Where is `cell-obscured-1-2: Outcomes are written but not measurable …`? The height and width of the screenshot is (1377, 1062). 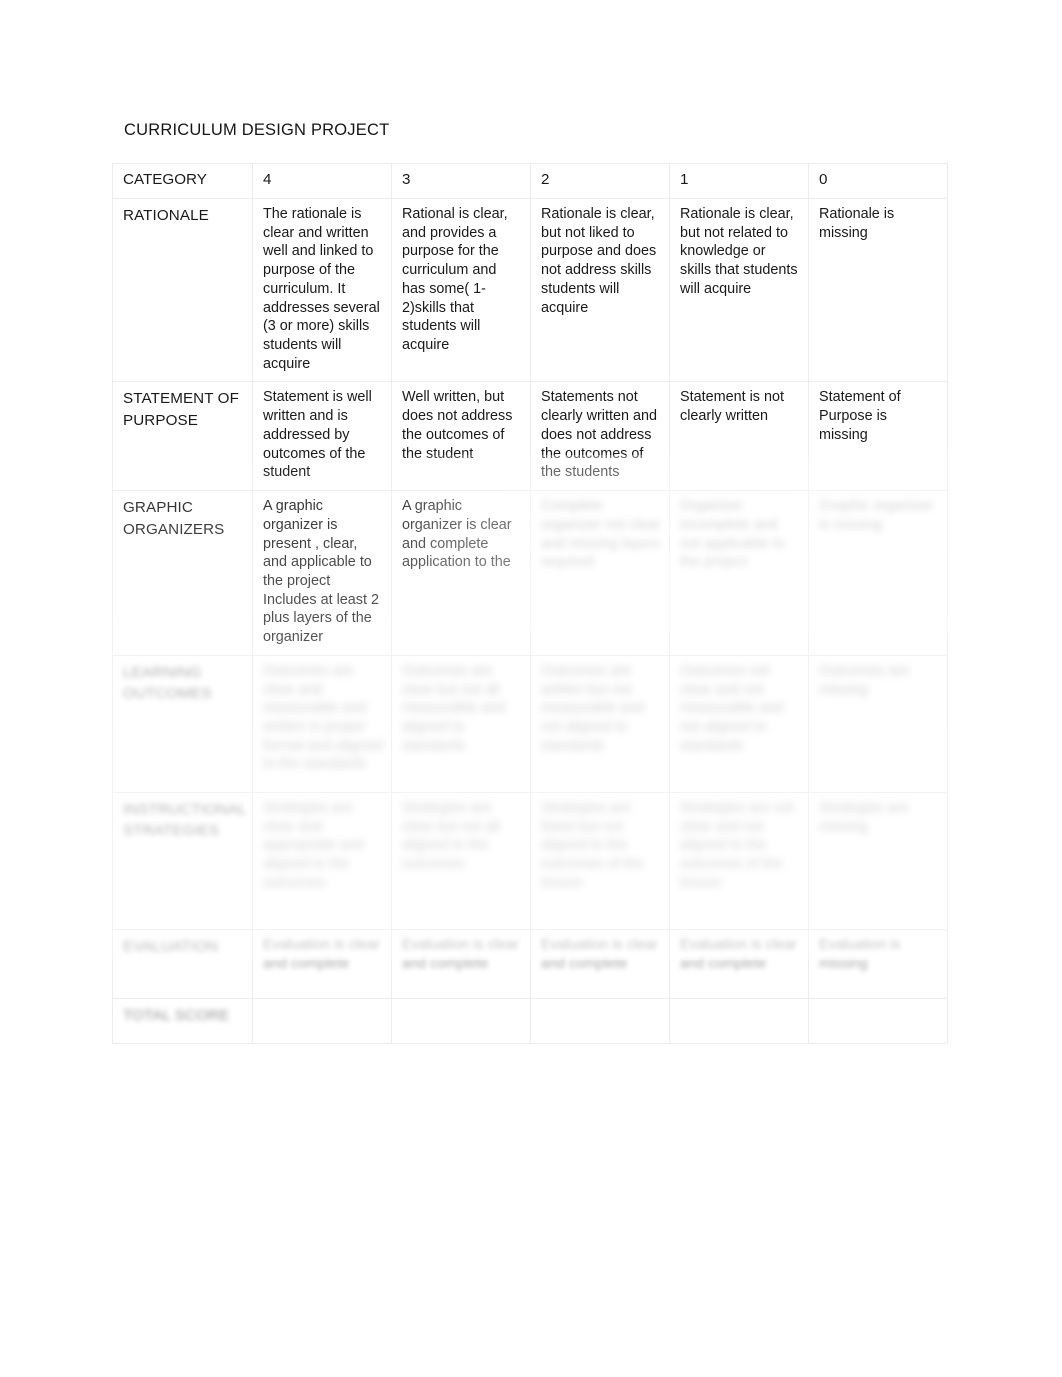 cell-obscured-1-2: Outcomes are written but not measurable … is located at coordinates (600, 723).